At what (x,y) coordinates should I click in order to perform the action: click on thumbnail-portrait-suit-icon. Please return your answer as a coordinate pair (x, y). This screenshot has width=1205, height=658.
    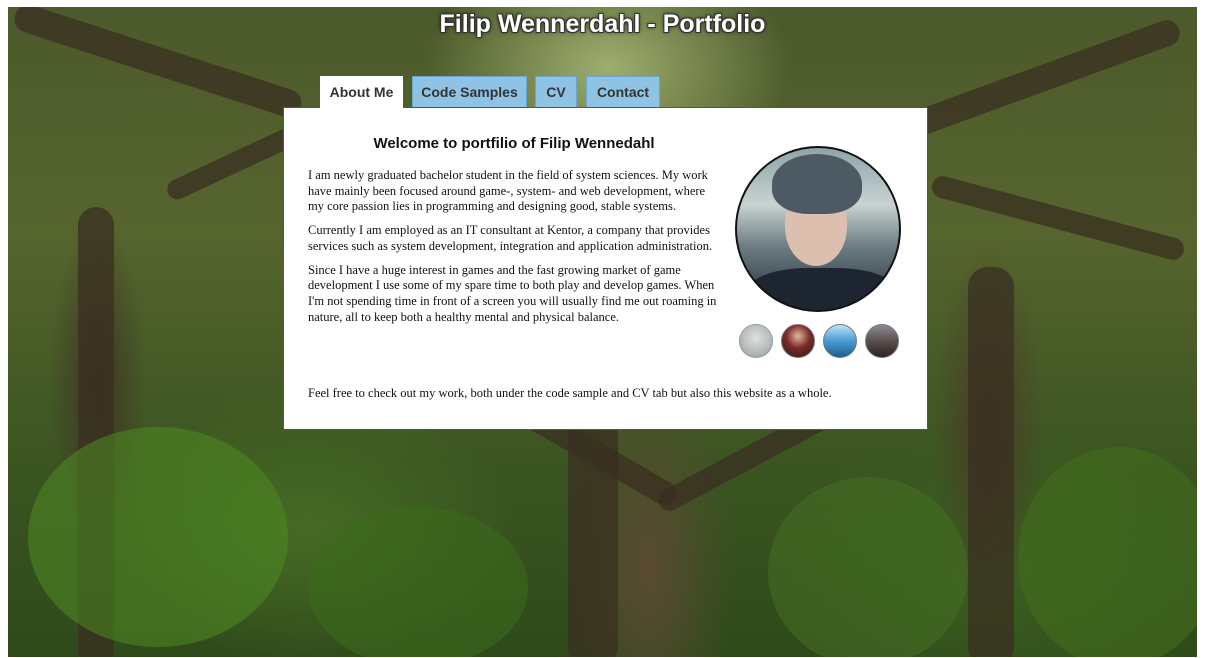
    Looking at the image, I should click on (798, 341).